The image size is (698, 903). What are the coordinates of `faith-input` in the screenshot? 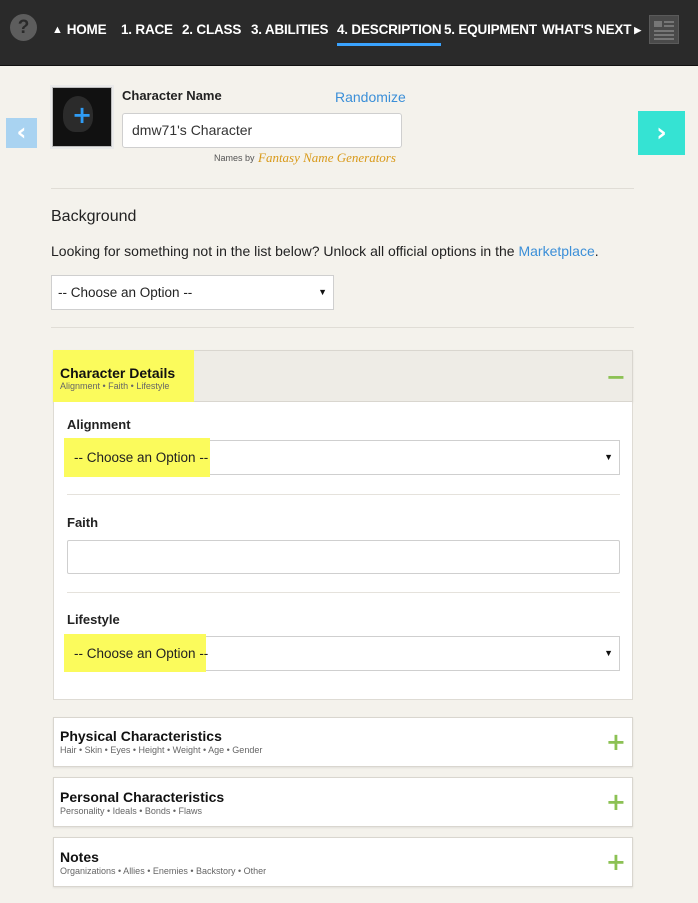 It's located at (343, 557).